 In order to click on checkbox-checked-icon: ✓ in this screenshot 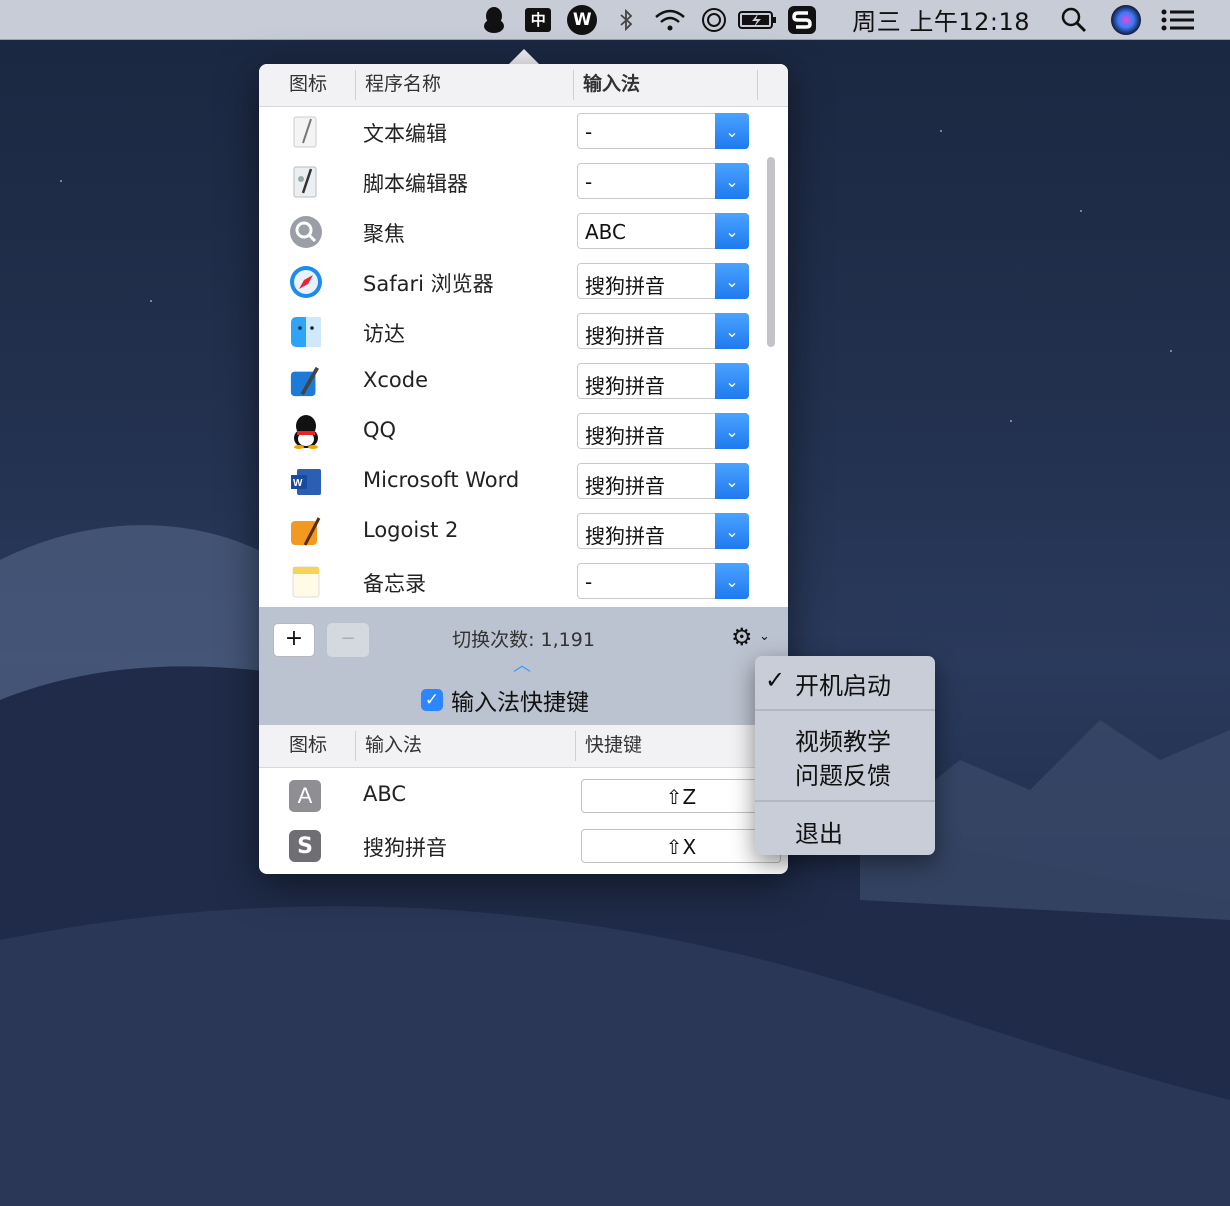, I will do `click(432, 700)`.